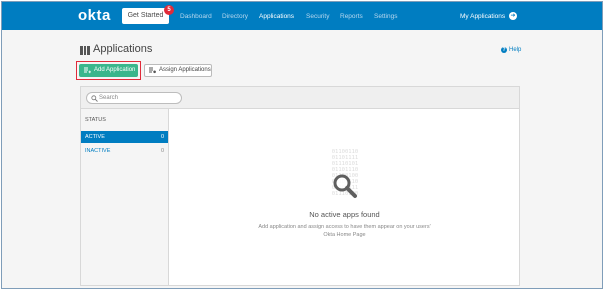 The height and width of the screenshot is (290, 604). Describe the element at coordinates (85, 50) in the screenshot. I see `grid-icon` at that location.